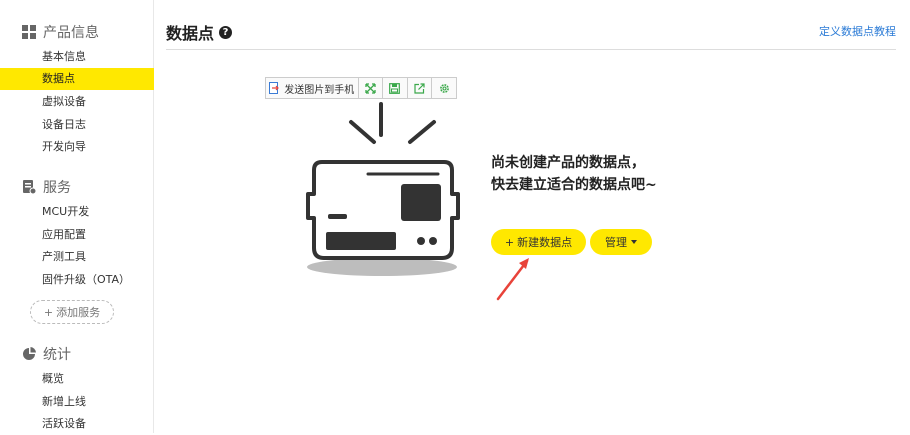 The image size is (910, 435). Describe the element at coordinates (274, 88) in the screenshot. I see `send-image-icon` at that location.